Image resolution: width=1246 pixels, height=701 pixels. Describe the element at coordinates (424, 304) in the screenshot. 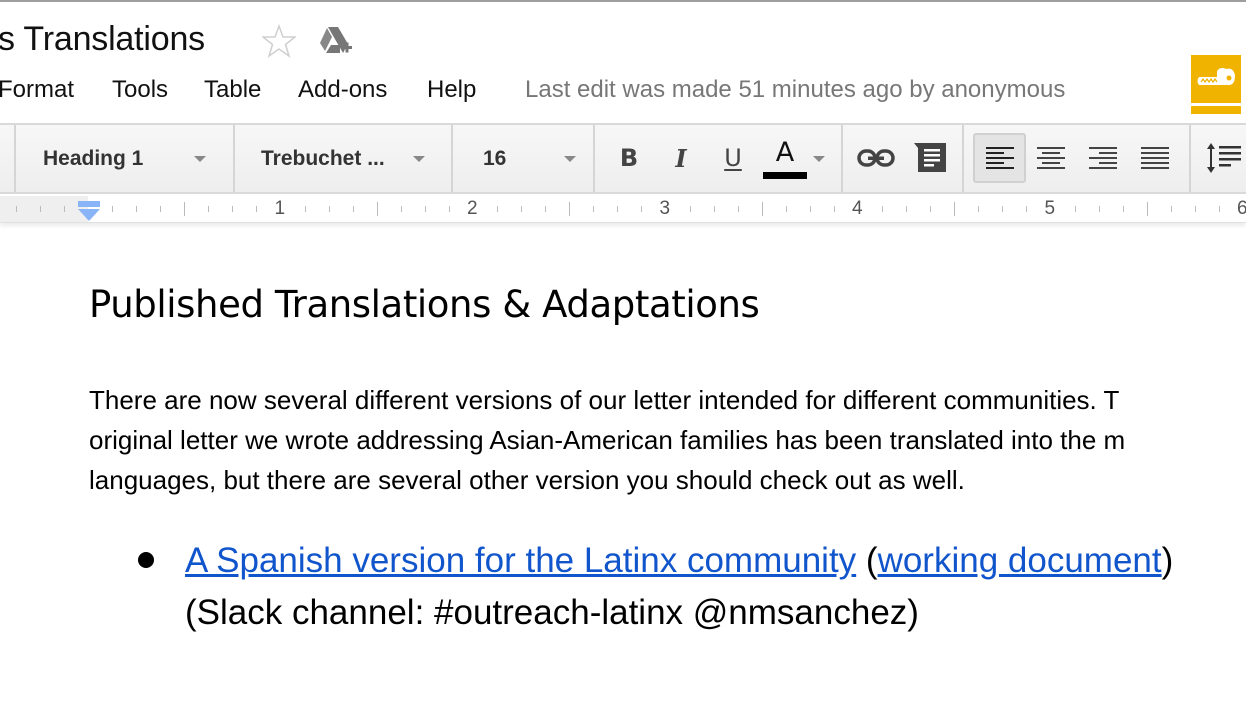

I see `document-heading: Published Translations & Adaptations` at that location.